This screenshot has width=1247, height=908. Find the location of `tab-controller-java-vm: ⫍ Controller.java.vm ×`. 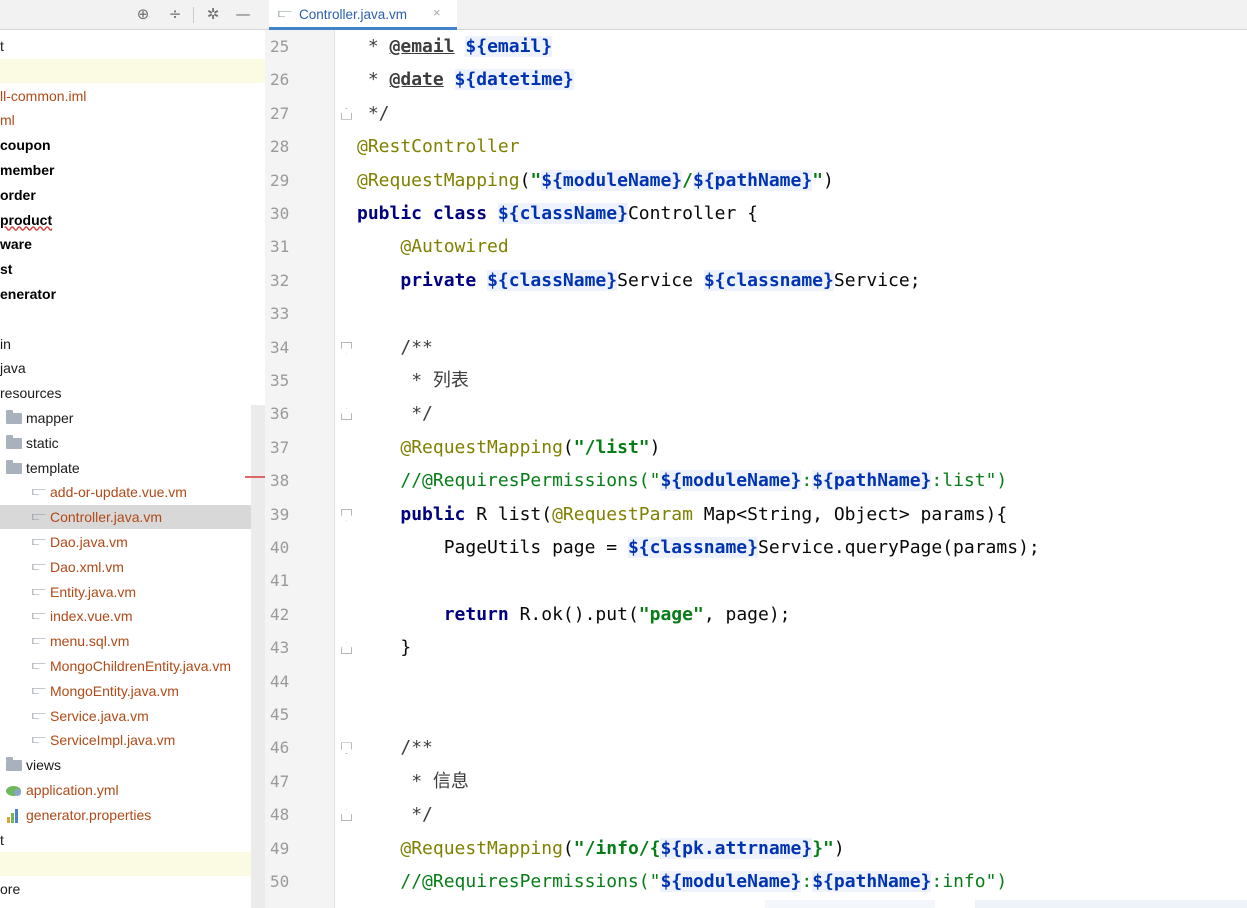

tab-controller-java-vm: ⫍ Controller.java.vm × is located at coordinates (363, 15).